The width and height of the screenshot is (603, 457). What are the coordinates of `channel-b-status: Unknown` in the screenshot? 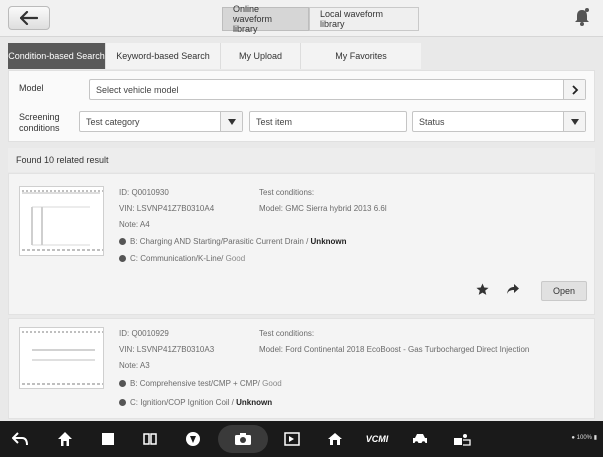 It's located at (328, 241).